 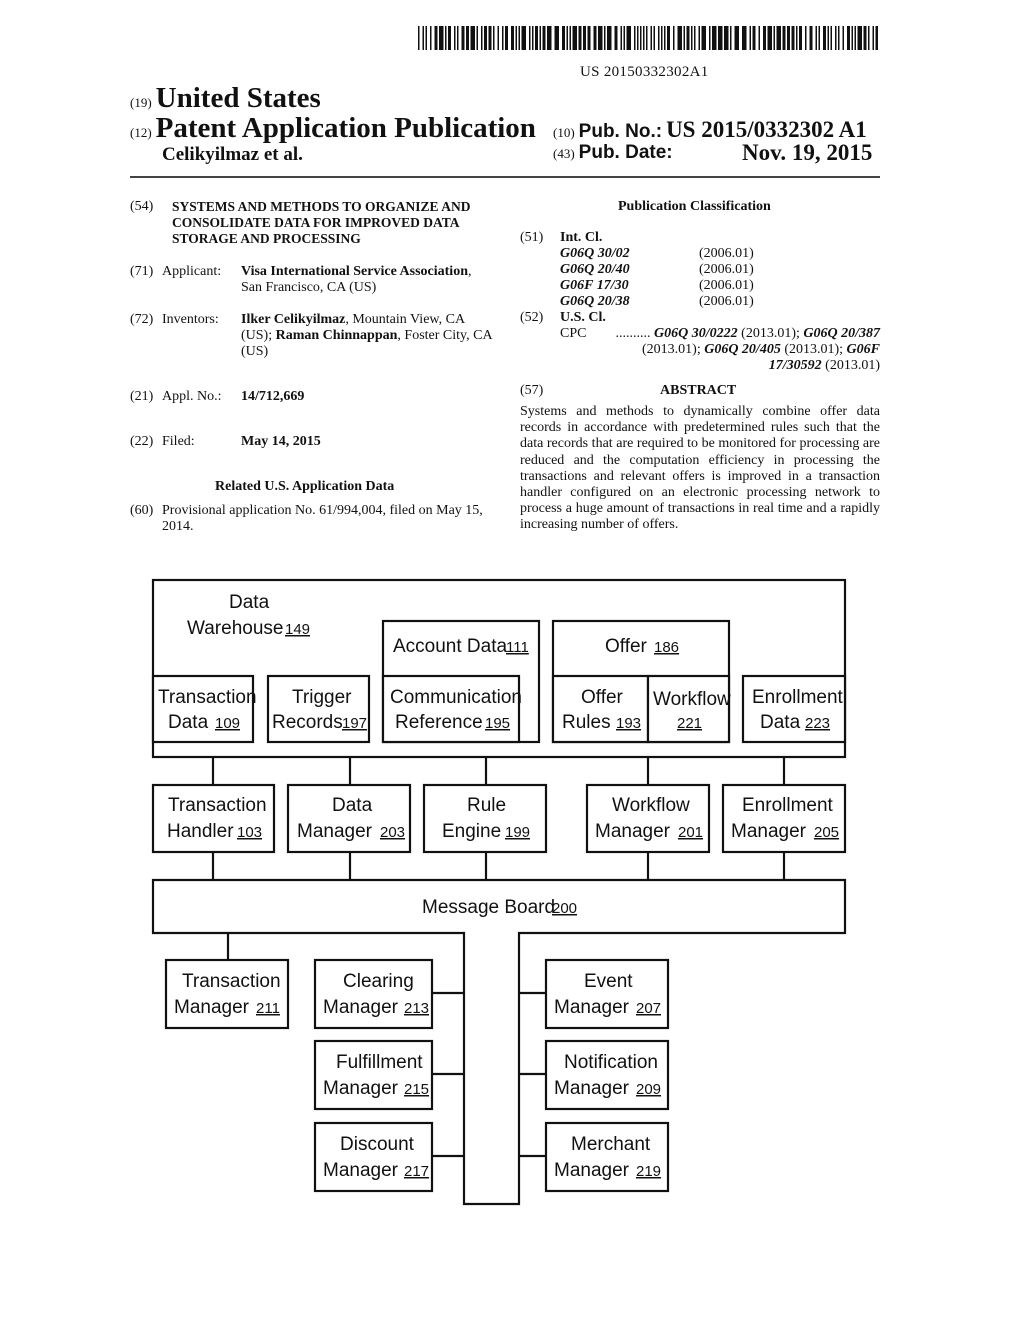 What do you see at coordinates (416, 1008) in the screenshot?
I see `clearing-manager-ref: 213` at bounding box center [416, 1008].